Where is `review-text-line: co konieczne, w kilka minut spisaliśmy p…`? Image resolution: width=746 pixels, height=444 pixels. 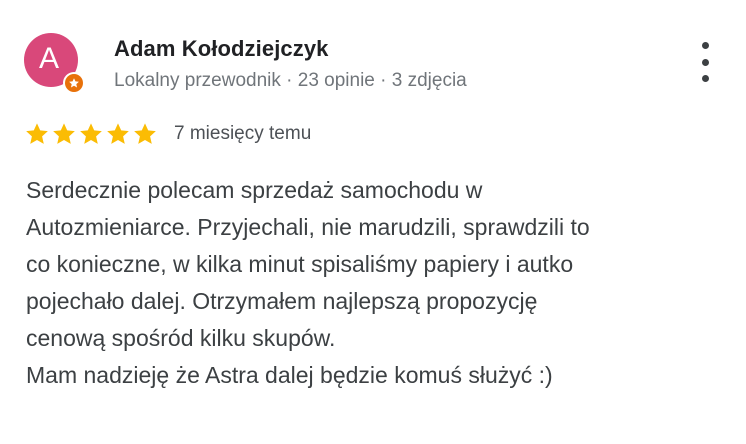 review-text-line: co konieczne, w kilka minut spisaliśmy p… is located at coordinates (300, 264).